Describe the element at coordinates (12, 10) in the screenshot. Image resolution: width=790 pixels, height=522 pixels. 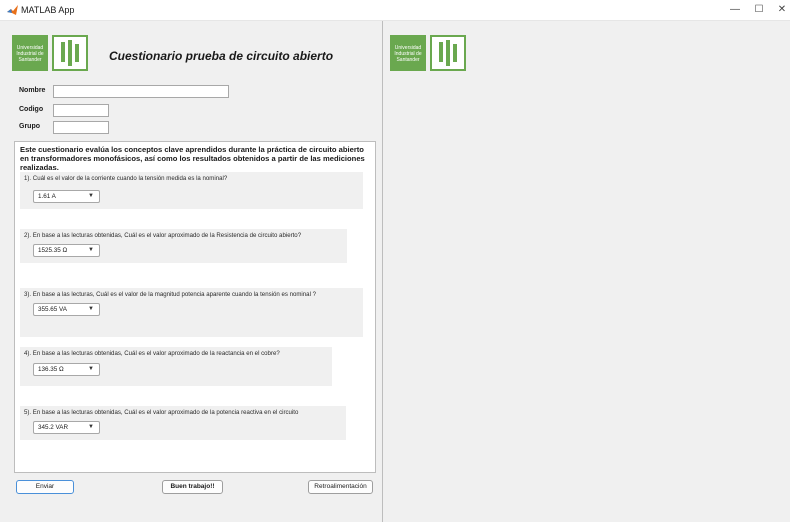
I see `matlab-icon` at that location.